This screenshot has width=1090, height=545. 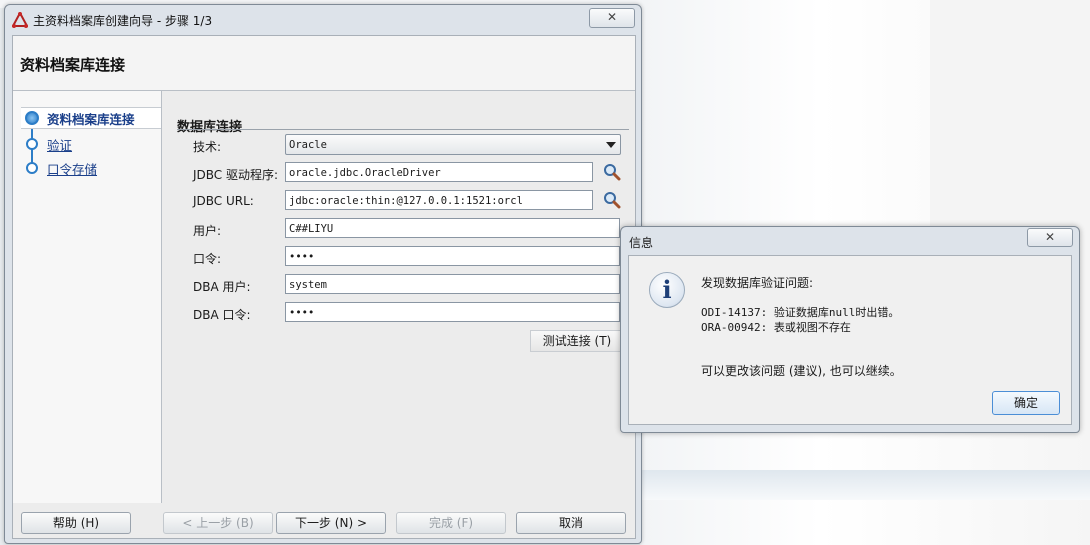 What do you see at coordinates (207, 259) in the screenshot?
I see `password-label: 口令:` at bounding box center [207, 259].